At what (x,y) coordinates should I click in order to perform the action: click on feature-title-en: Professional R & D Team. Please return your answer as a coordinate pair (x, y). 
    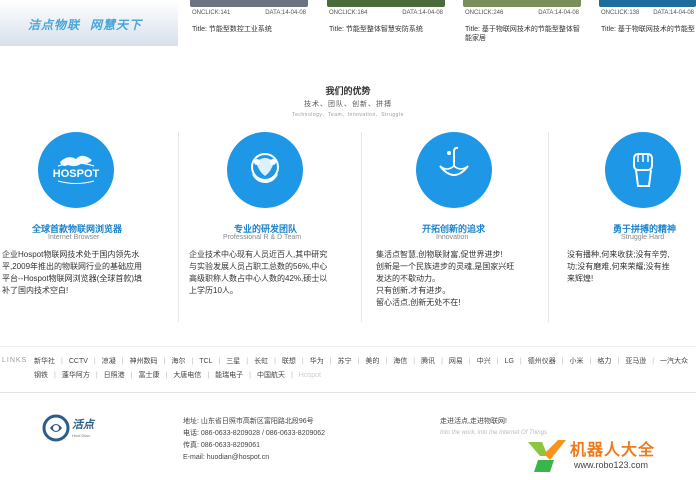
    Looking at the image, I should click on (262, 237).